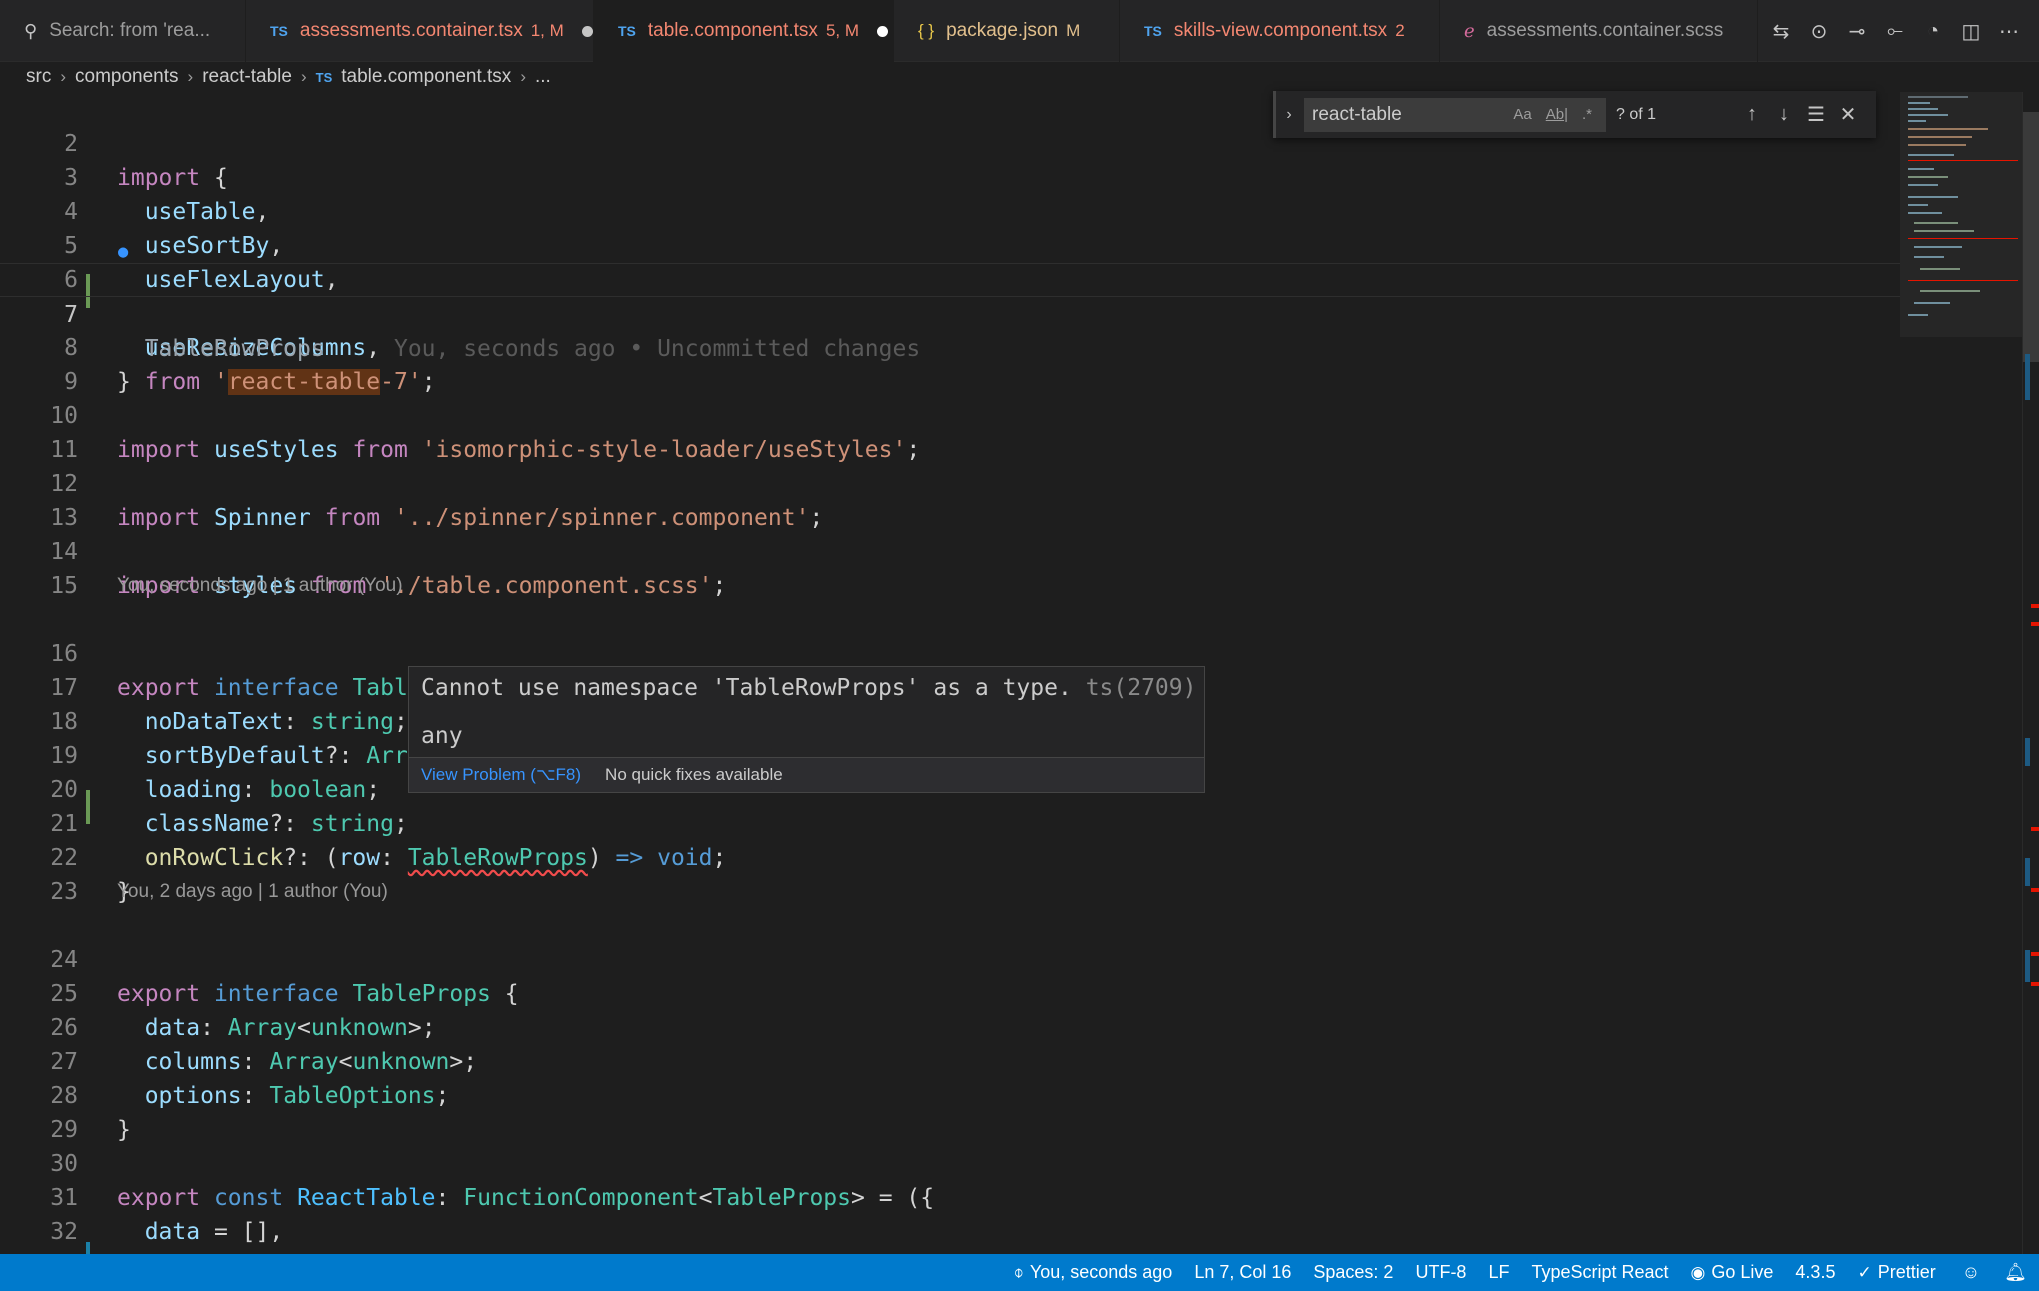  What do you see at coordinates (1933, 31) in the screenshot?
I see `toggle-blame-icon: ◔` at bounding box center [1933, 31].